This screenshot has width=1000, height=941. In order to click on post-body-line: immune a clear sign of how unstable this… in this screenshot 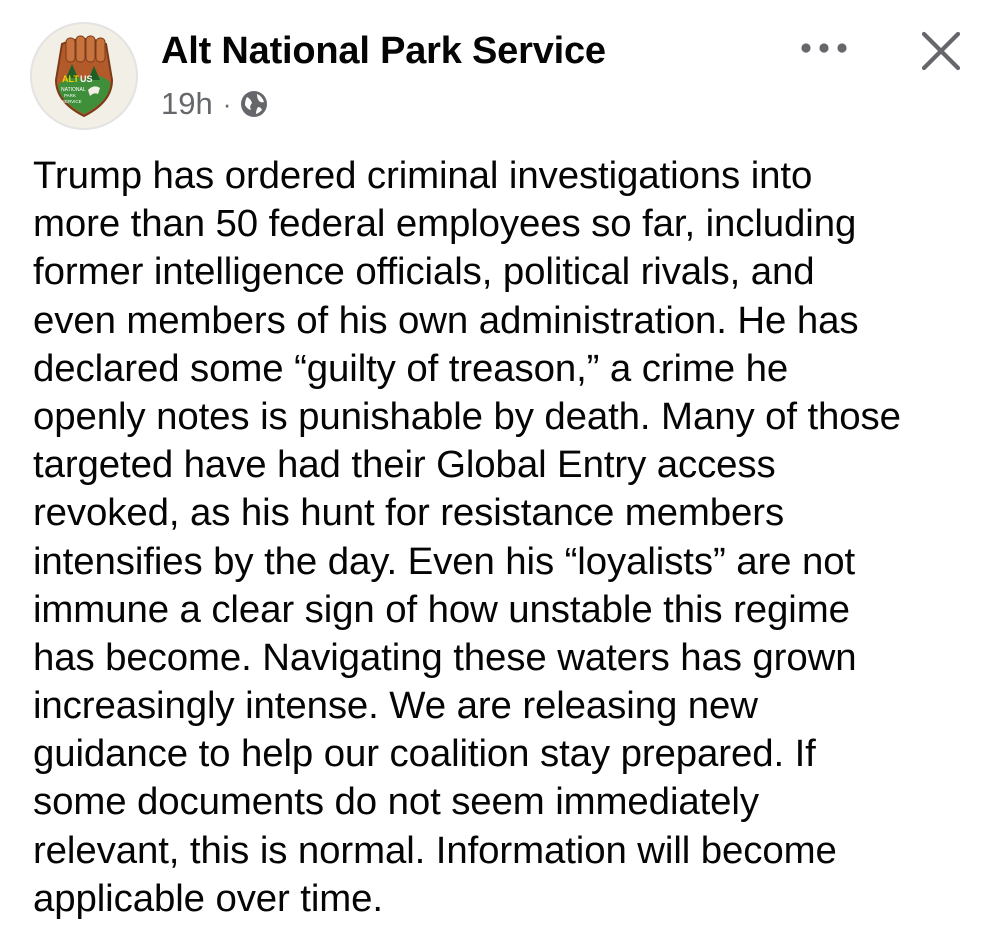, I will do `click(441, 609)`.